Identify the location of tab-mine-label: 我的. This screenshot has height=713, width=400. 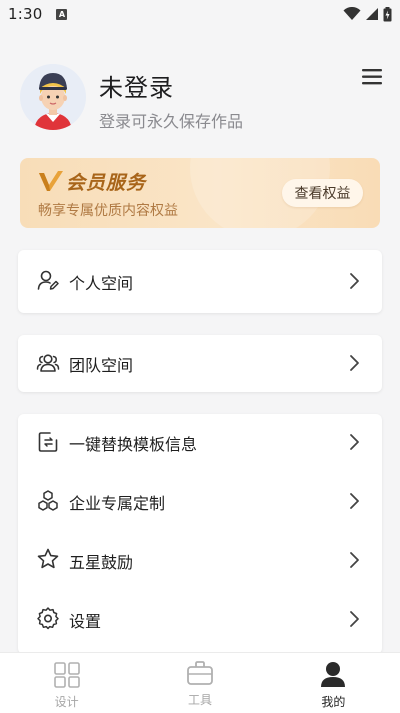
(333, 702).